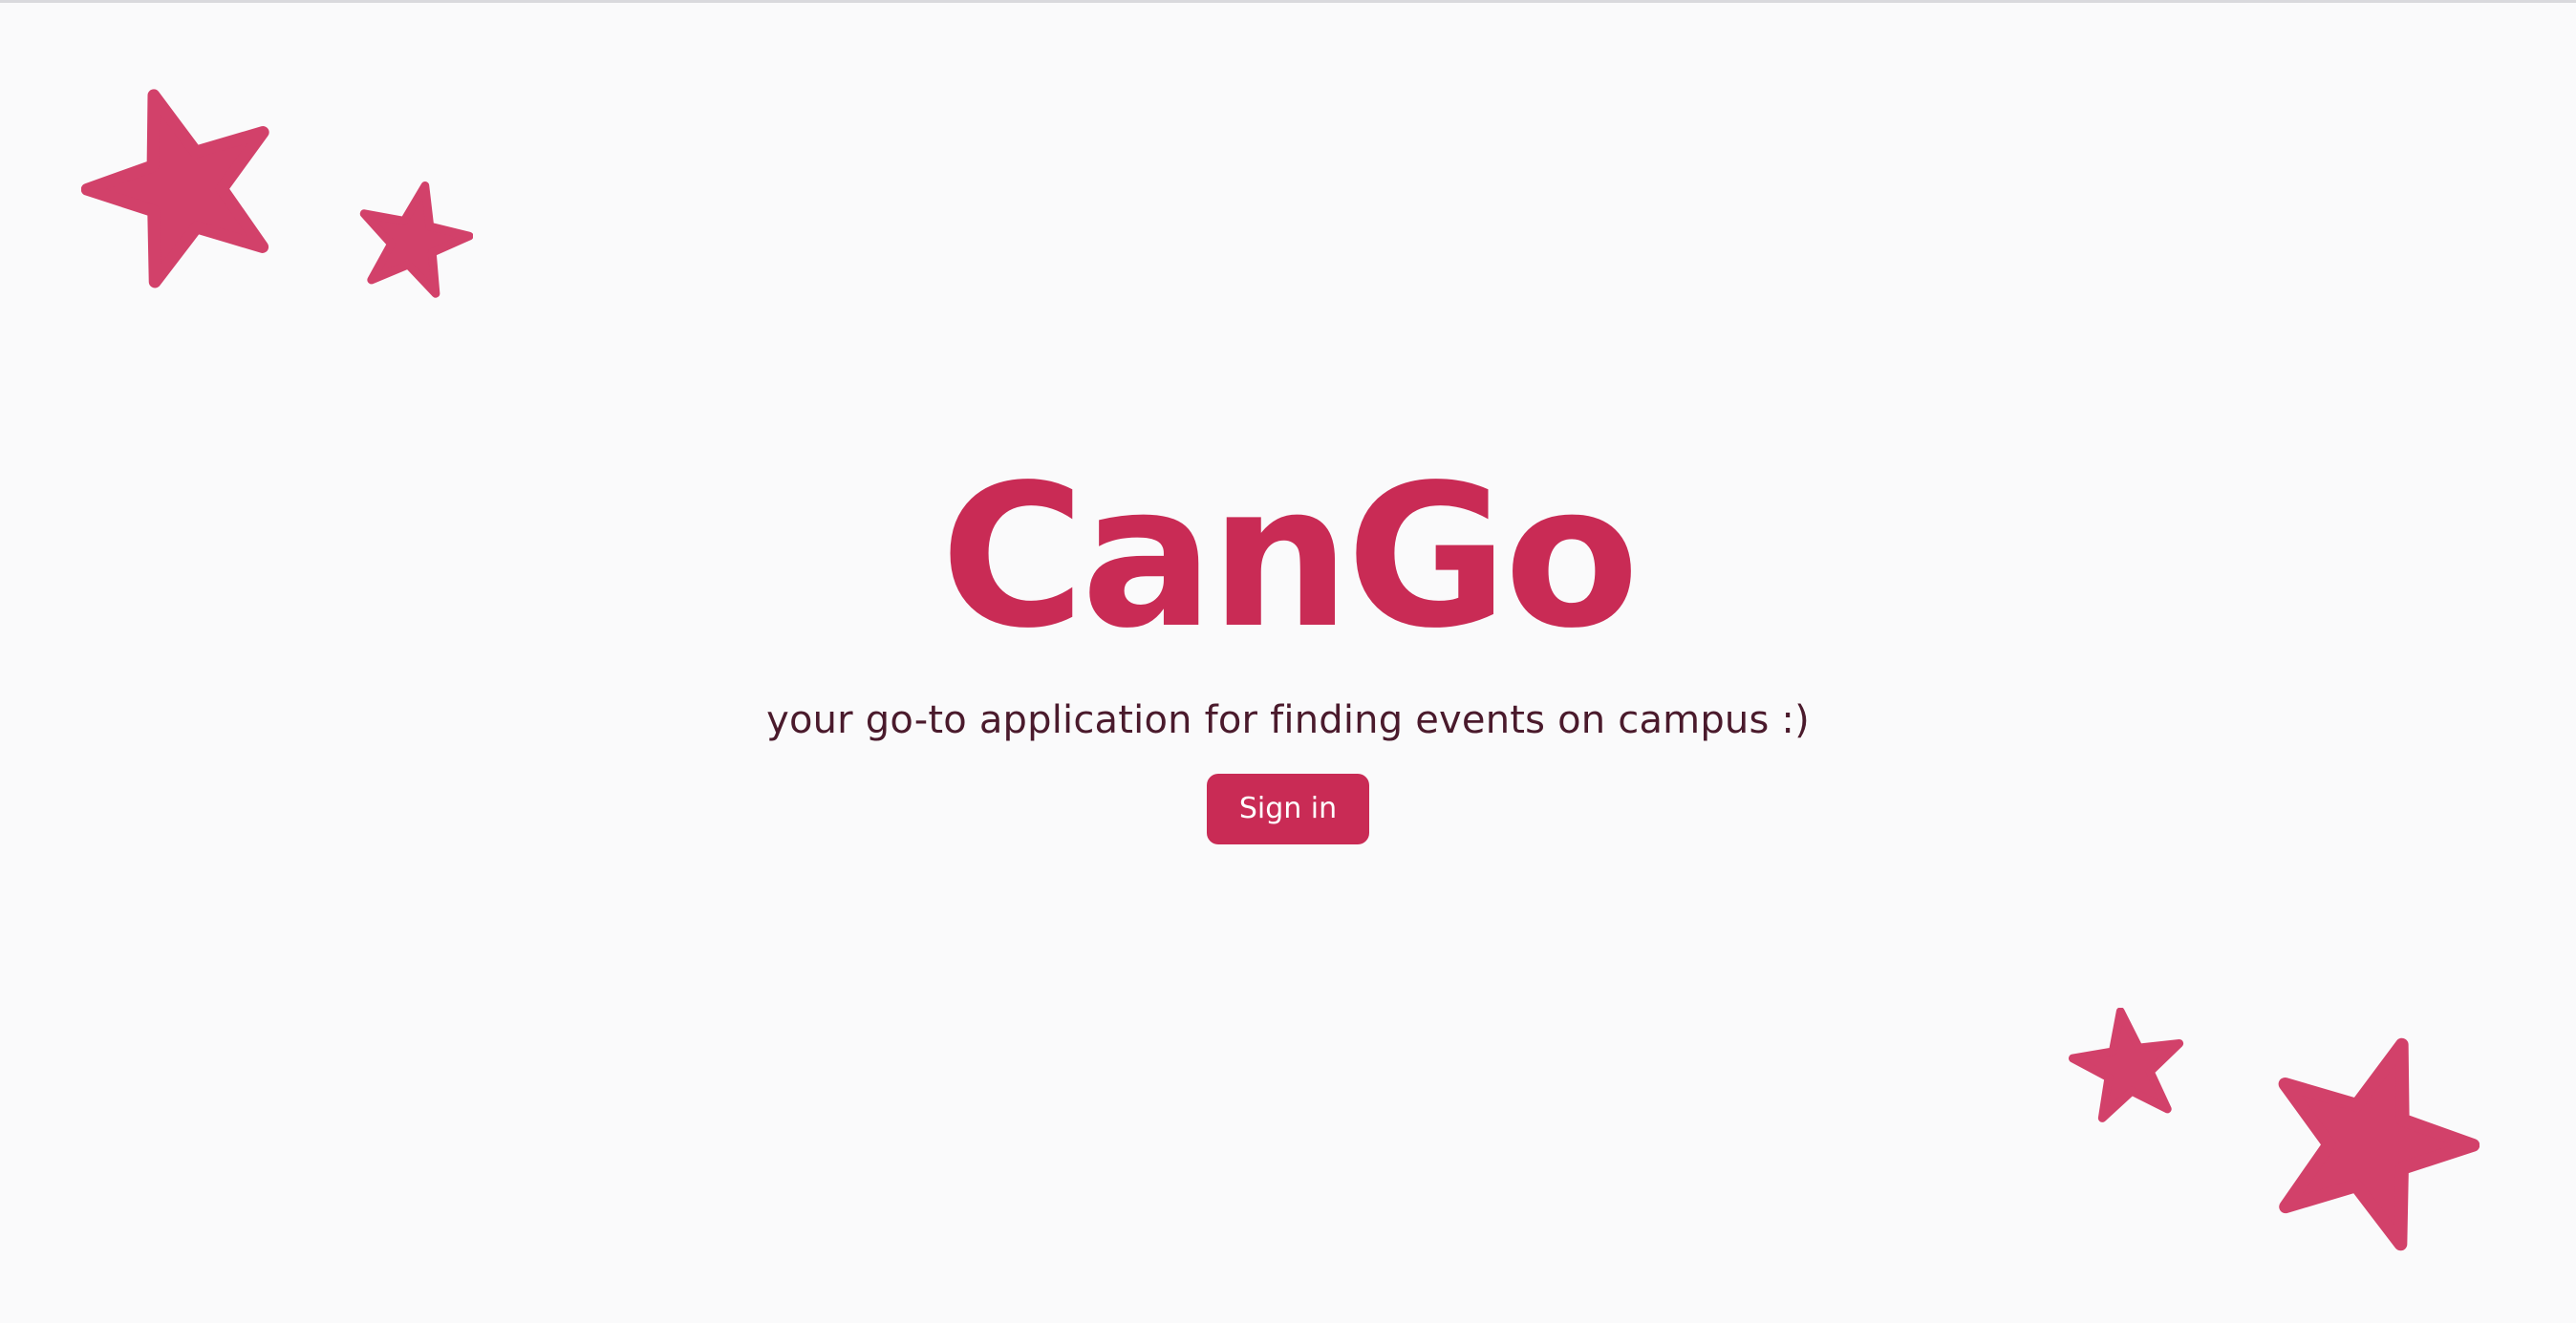 This screenshot has width=2576, height=1323. What do you see at coordinates (175, 189) in the screenshot?
I see `star-icon-top-left-large` at bounding box center [175, 189].